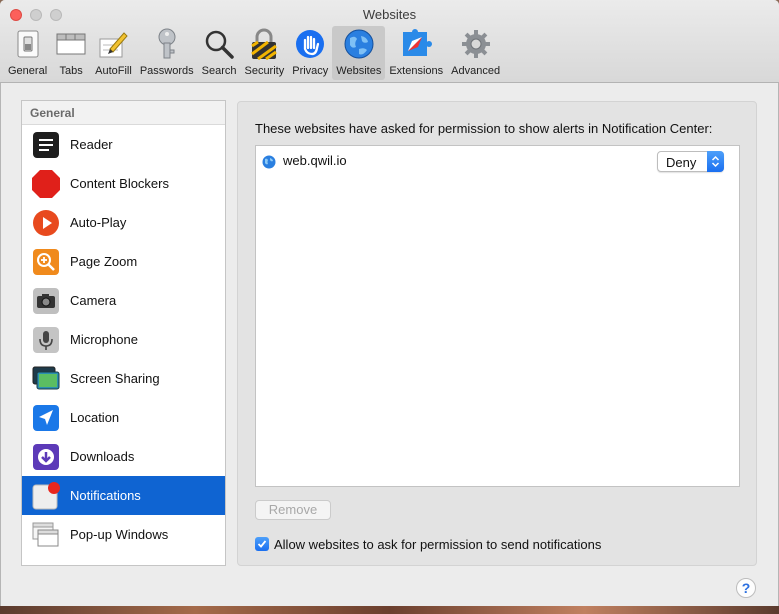 This screenshot has width=779, height=614. Describe the element at coordinates (123, 144) in the screenshot. I see `sidebar-item-reader: Reader` at that location.